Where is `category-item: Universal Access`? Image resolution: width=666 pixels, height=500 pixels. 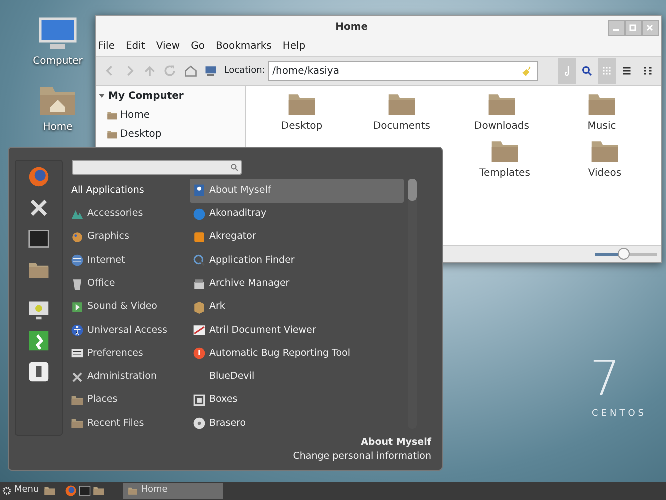
category-item: Universal Access is located at coordinates (129, 330).